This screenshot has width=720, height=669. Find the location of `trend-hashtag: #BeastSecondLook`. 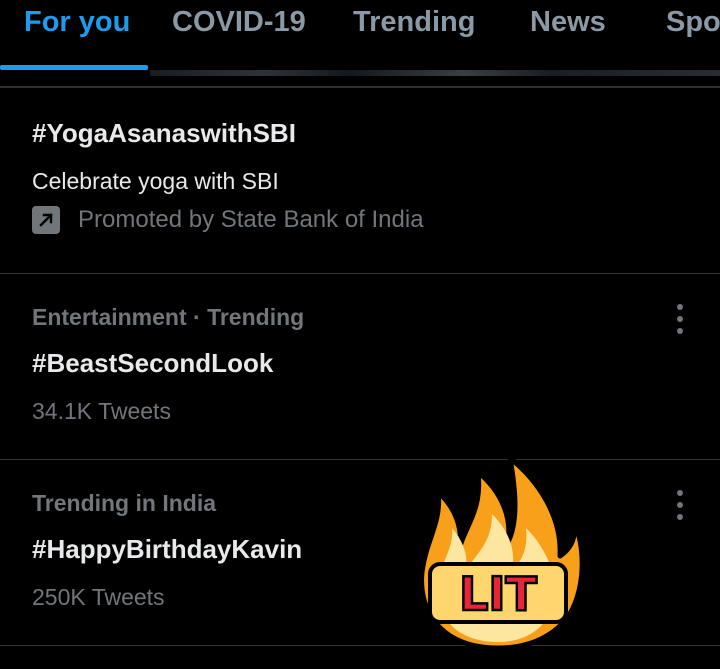

trend-hashtag: #BeastSecondLook is located at coordinates (153, 363).